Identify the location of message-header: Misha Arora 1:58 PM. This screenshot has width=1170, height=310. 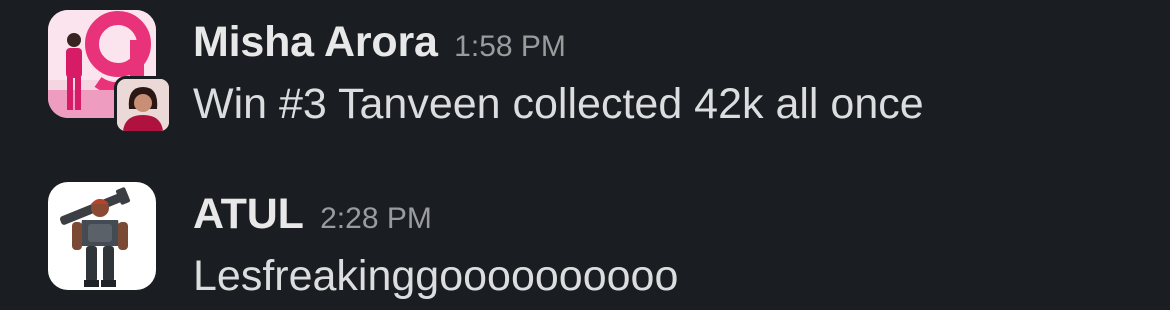
(379, 42).